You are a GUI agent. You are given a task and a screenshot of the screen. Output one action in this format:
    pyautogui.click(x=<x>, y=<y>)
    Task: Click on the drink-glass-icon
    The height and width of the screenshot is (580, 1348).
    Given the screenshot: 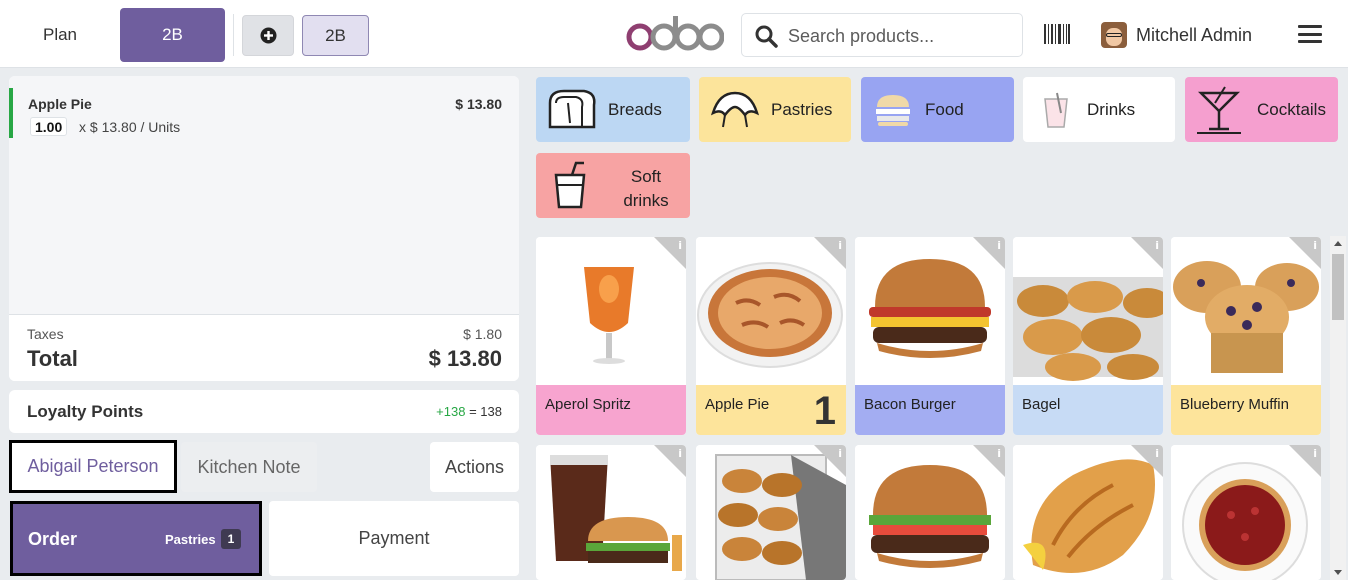 What is the action you would take?
    pyautogui.click(x=1056, y=110)
    